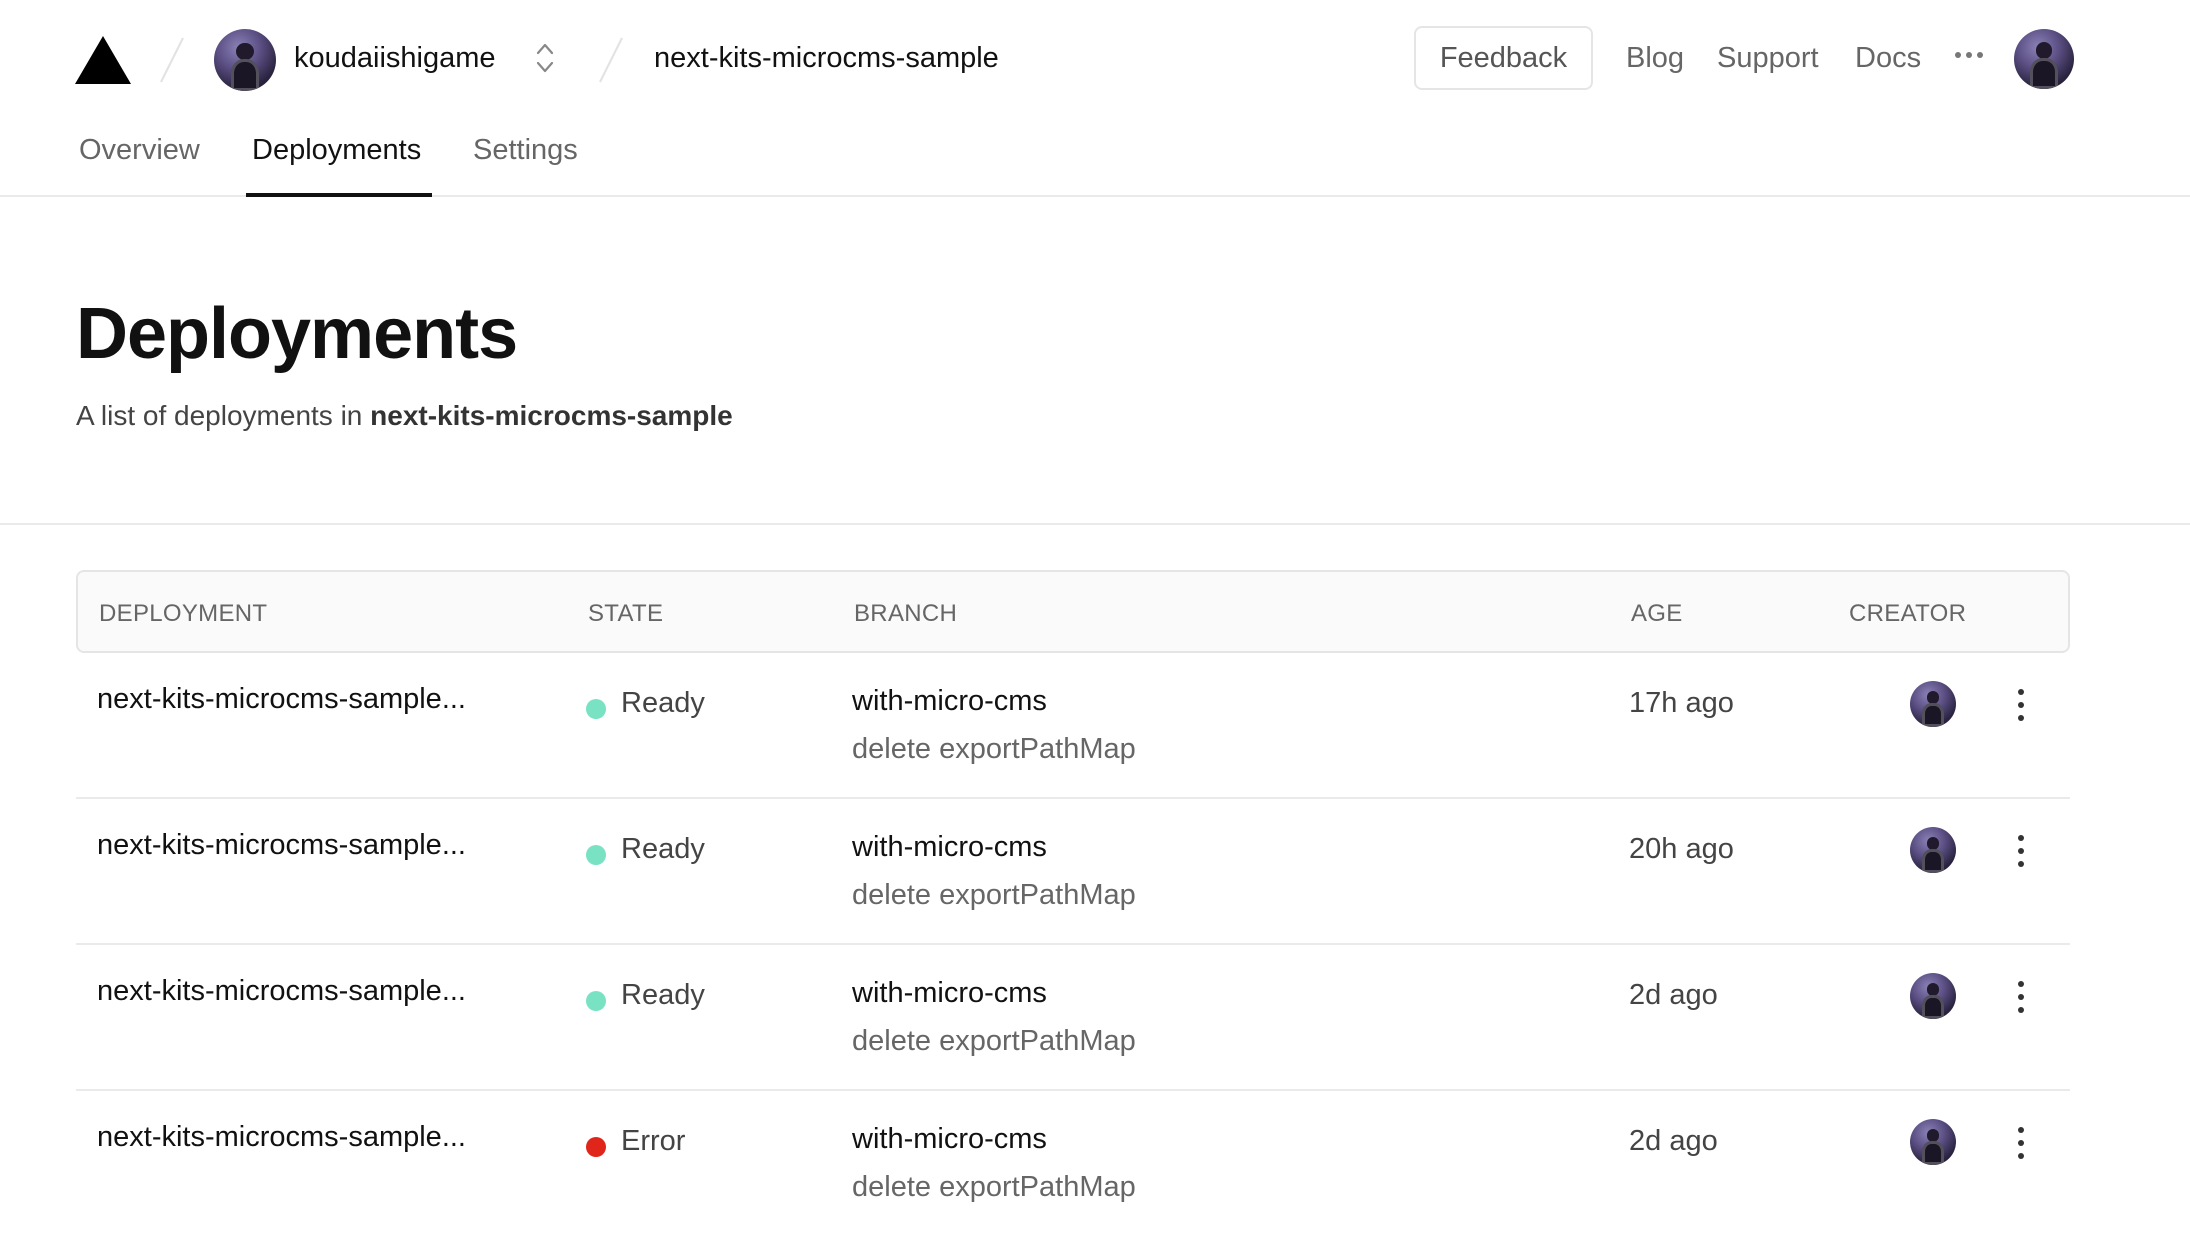 The width and height of the screenshot is (2190, 1237). I want to click on column-header-creator: CREATOR, so click(1908, 613).